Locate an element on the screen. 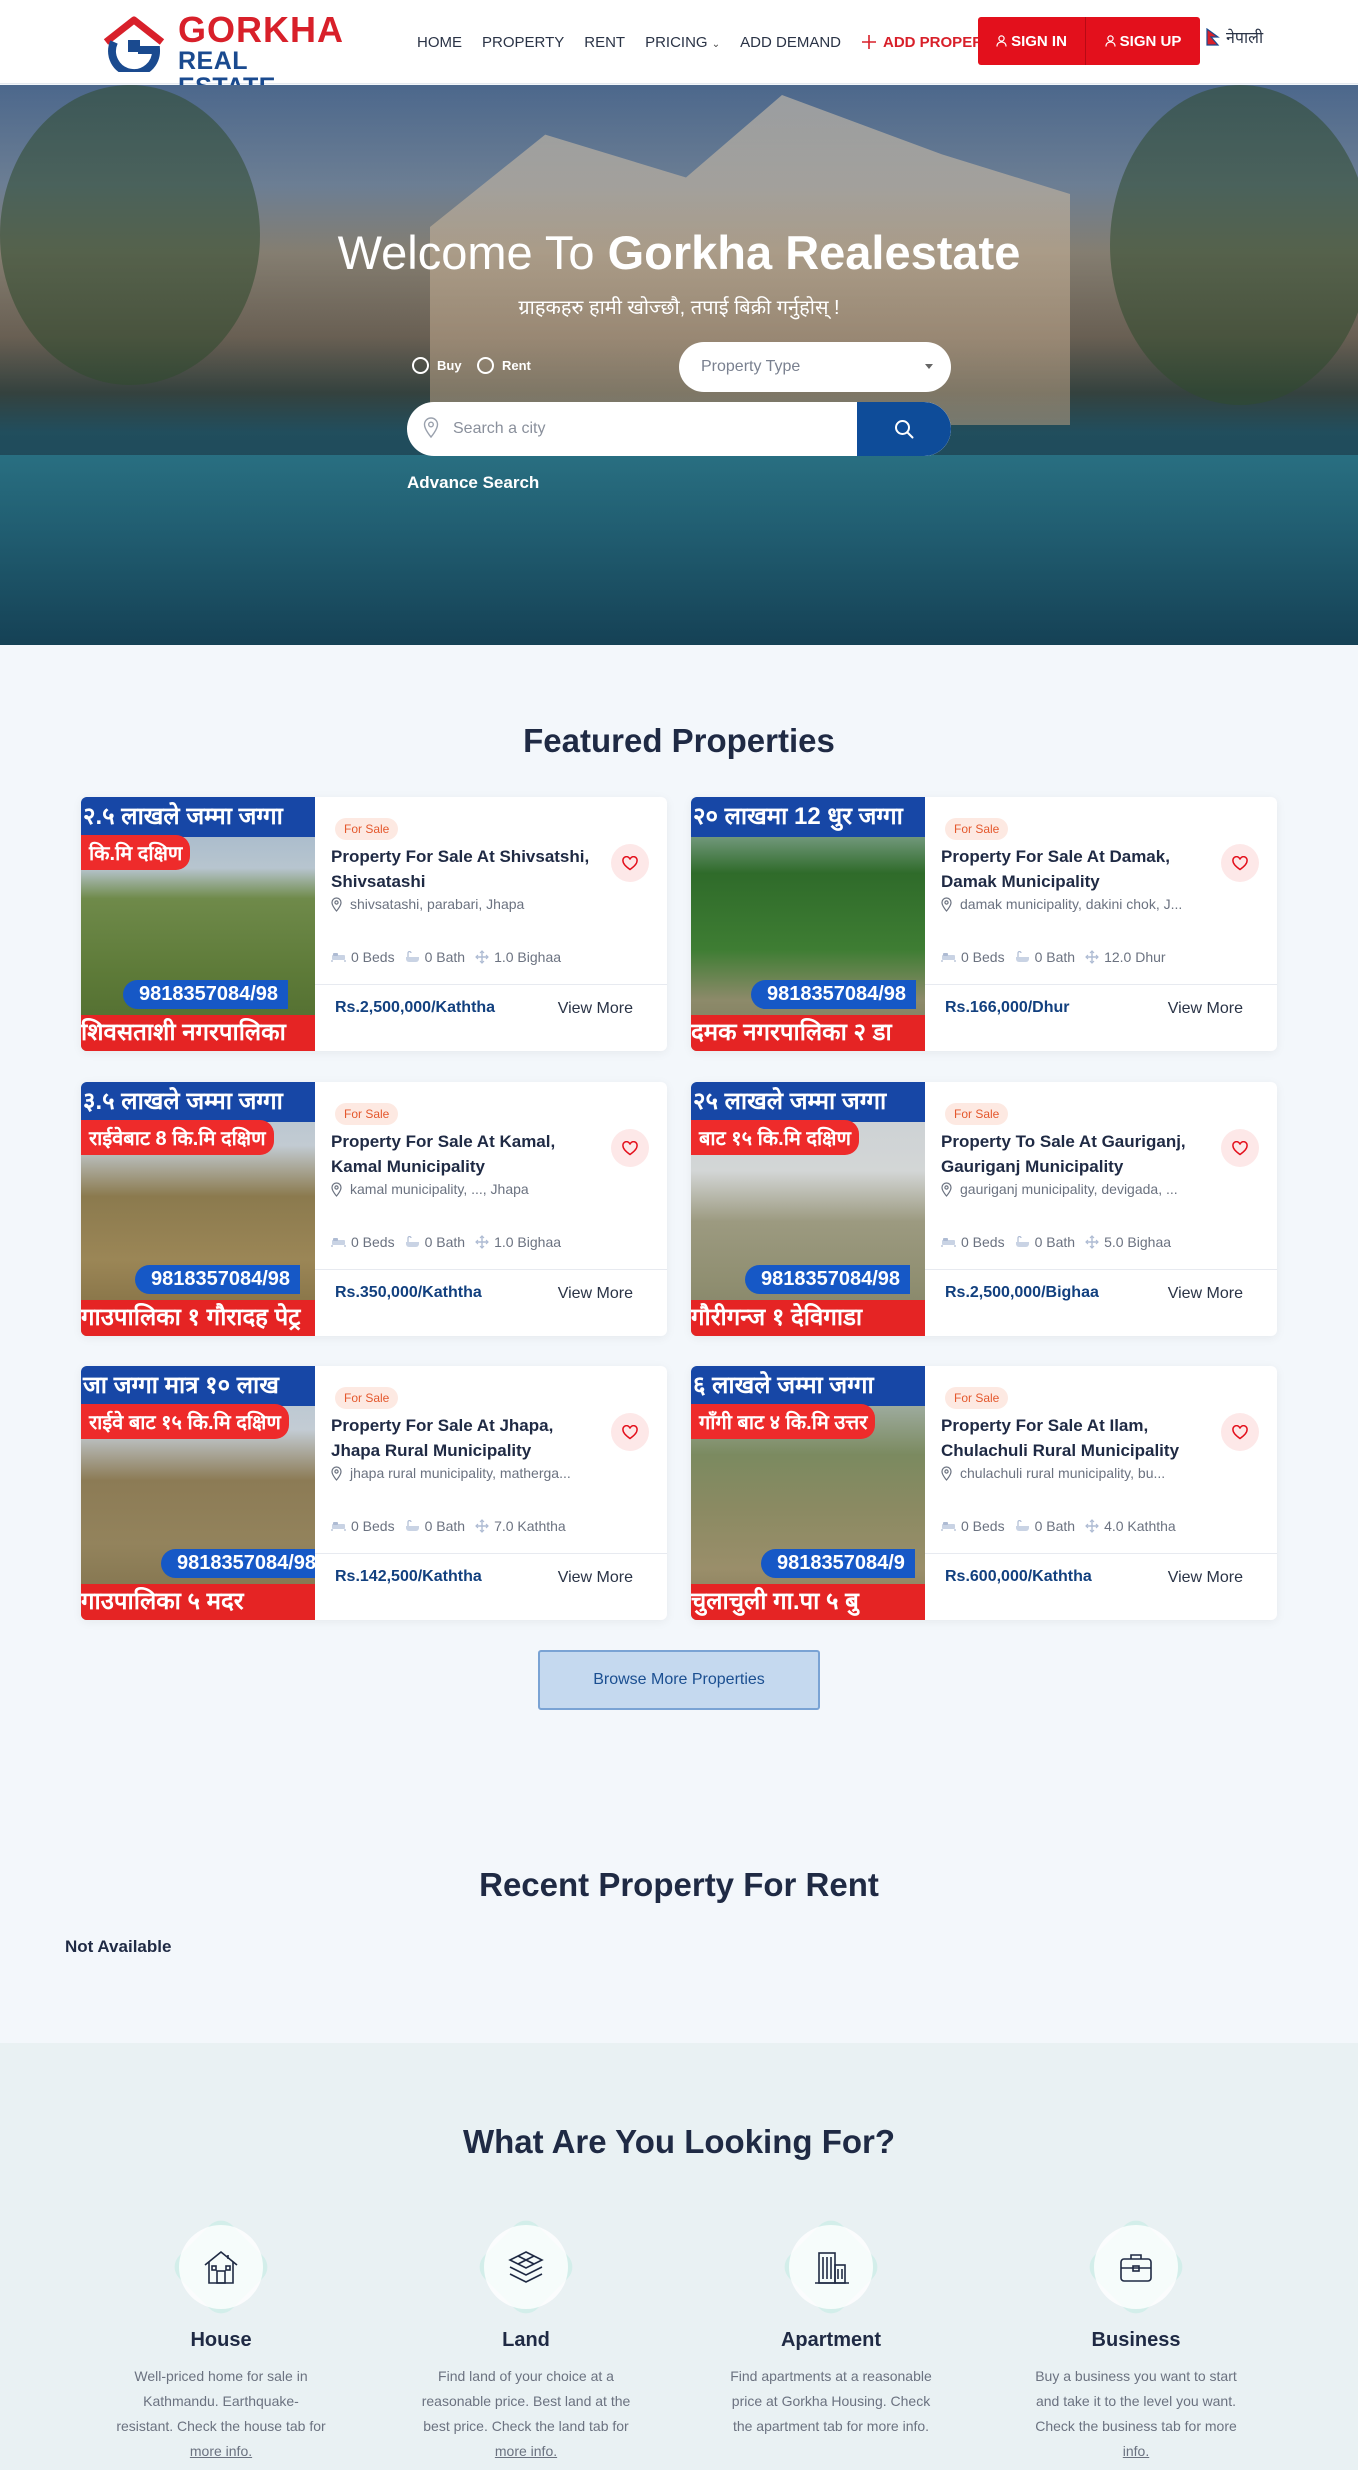 The height and width of the screenshot is (2470, 1358). hero-title-bold: Gorkha Realestate is located at coordinates (814, 252).